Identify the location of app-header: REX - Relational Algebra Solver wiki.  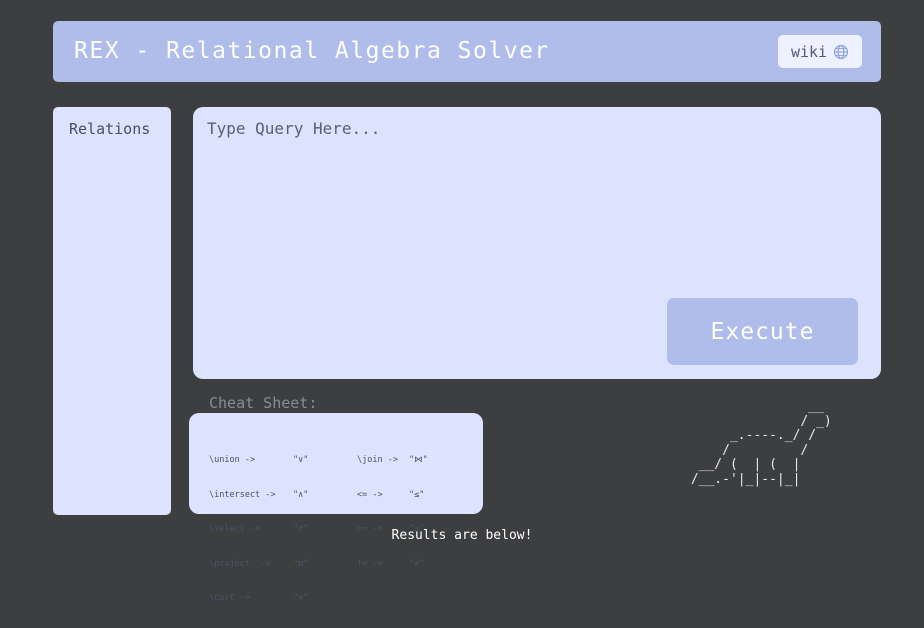
(467, 51).